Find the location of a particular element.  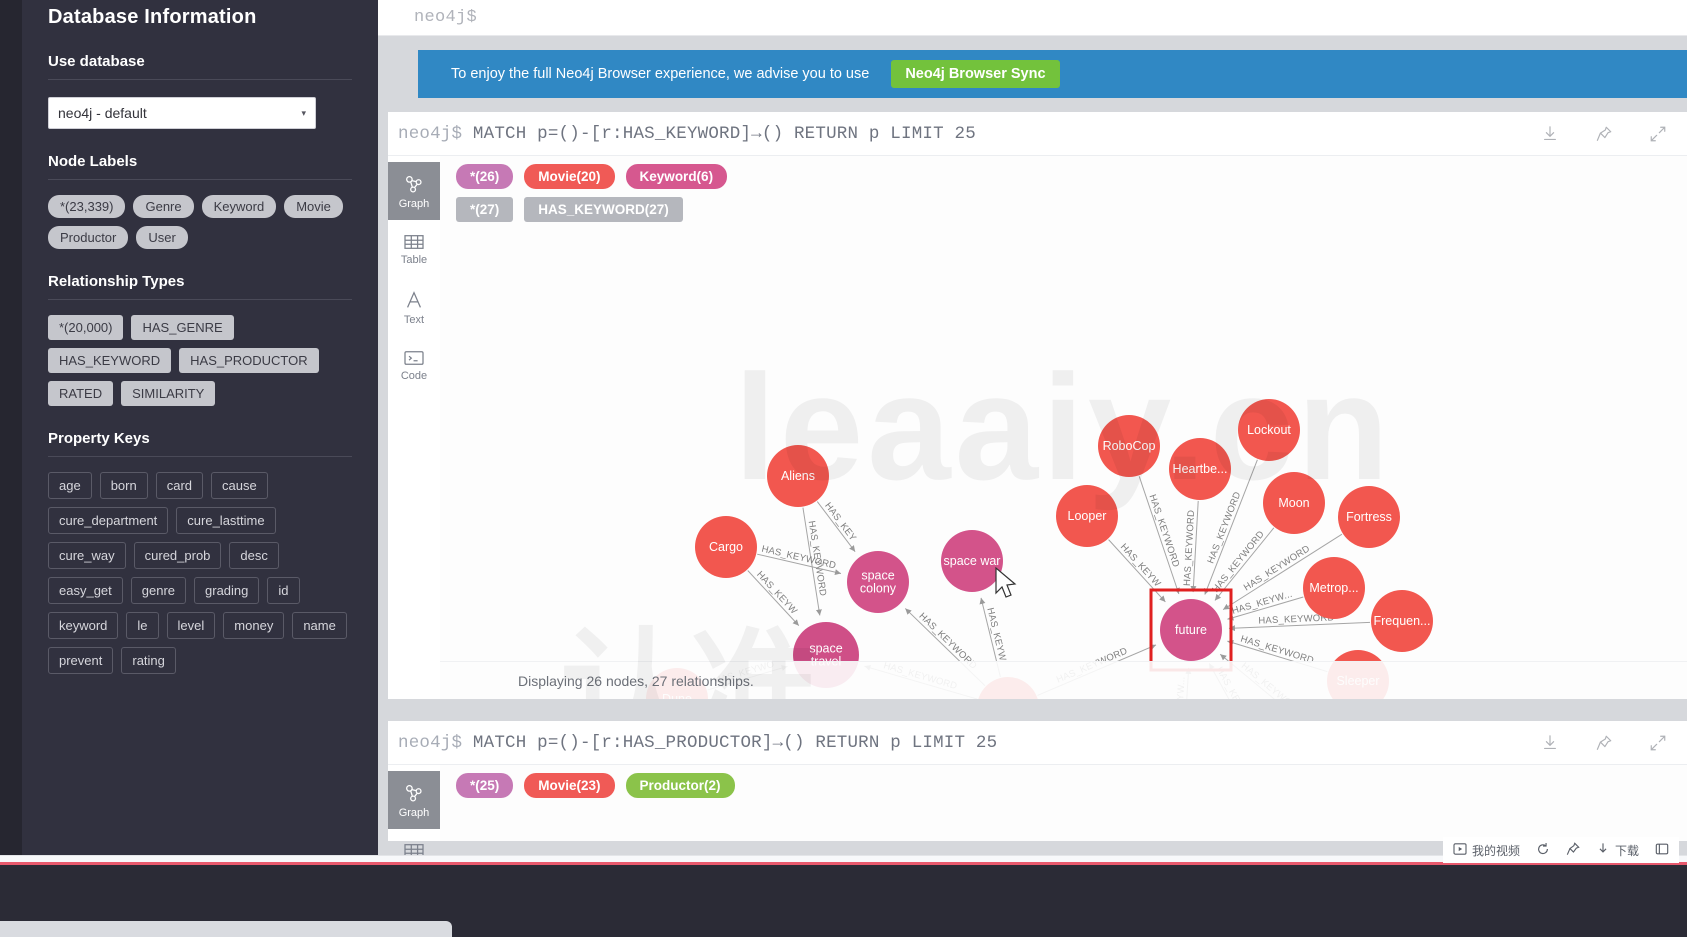

graph-node-future: future is located at coordinates (1191, 630).